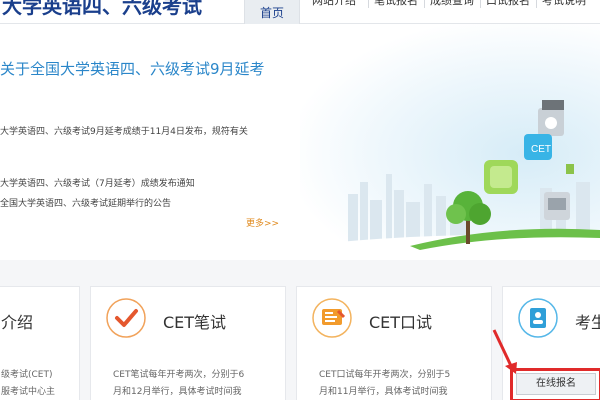  I want to click on card-desc-line: 级考试(CET), so click(27, 375).